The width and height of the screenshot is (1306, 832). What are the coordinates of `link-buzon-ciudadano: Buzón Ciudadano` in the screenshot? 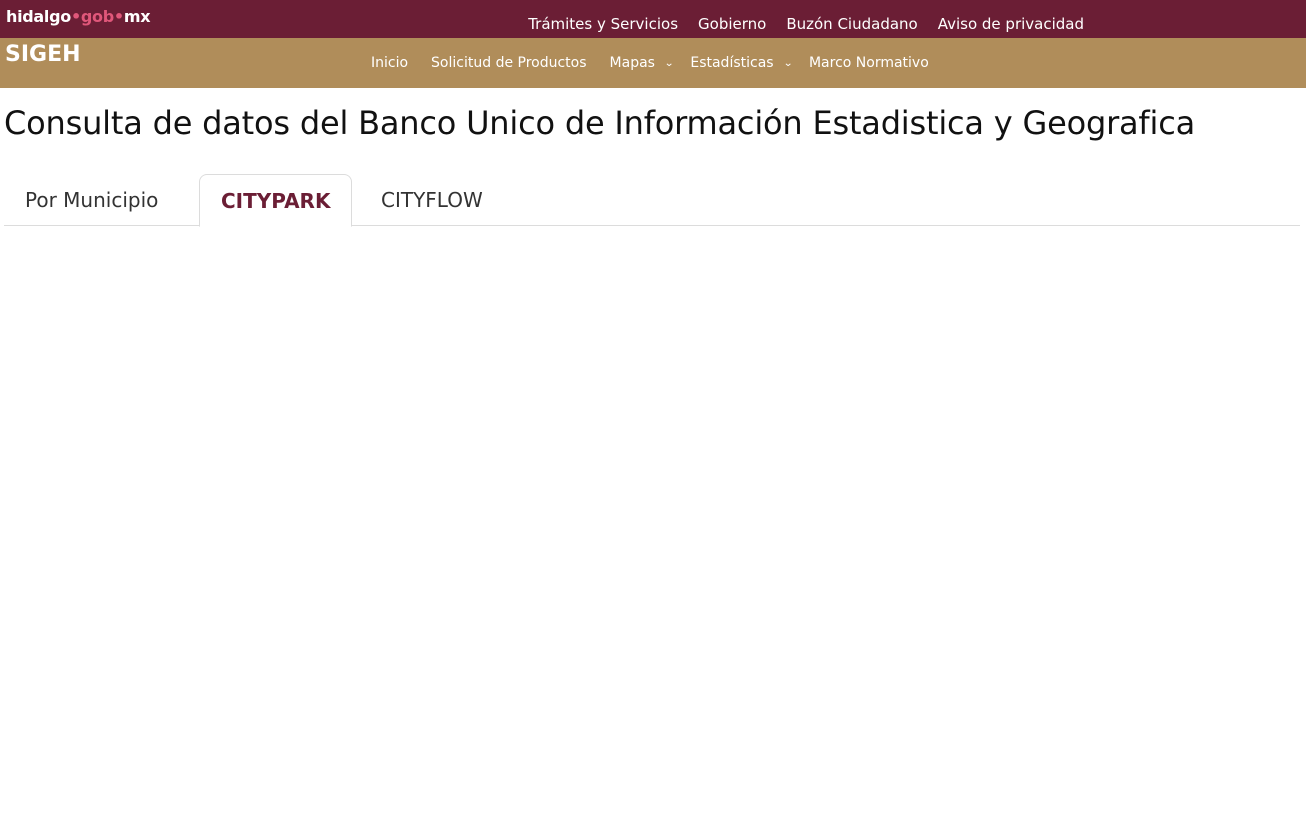 It's located at (851, 19).